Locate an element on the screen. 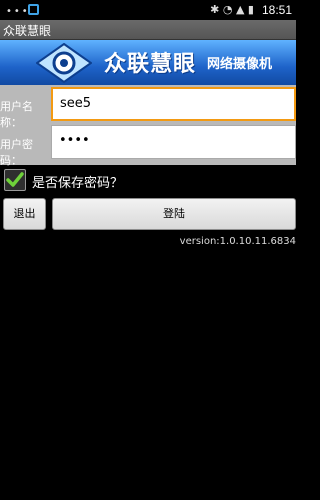 Image resolution: width=320 pixels, height=500 pixels. brand-banner: 众联慧眼 网络摄像机 is located at coordinates (148, 62).